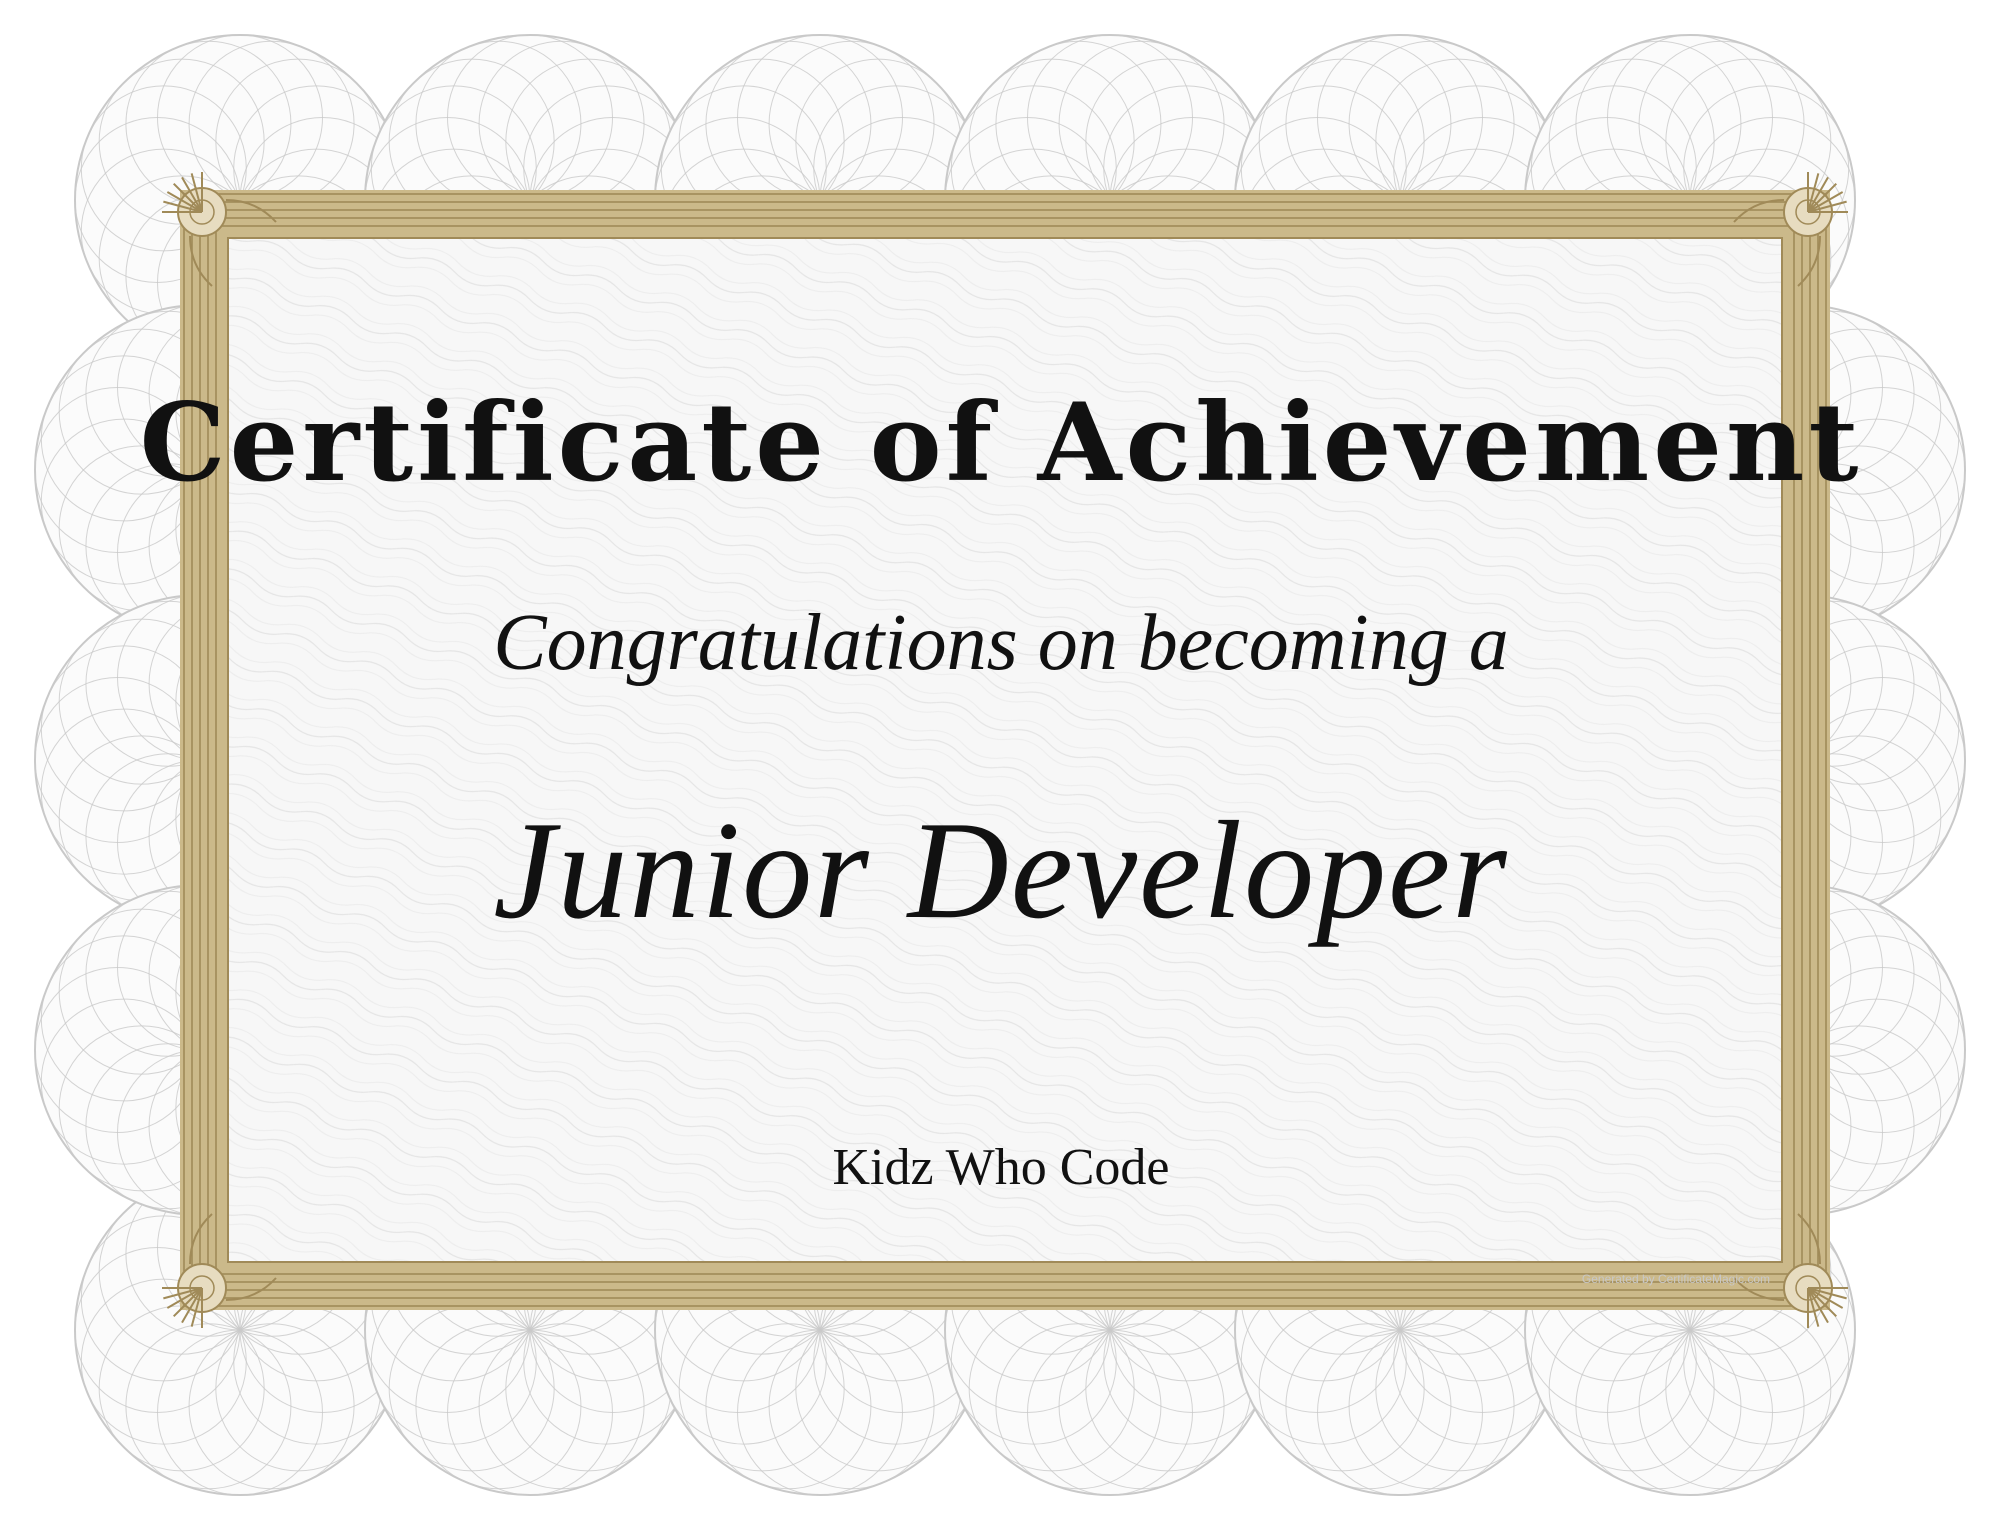 This screenshot has height=1534, width=2002. What do you see at coordinates (1001, 443) in the screenshot?
I see `certificate-title: Certificate of Achievement` at bounding box center [1001, 443].